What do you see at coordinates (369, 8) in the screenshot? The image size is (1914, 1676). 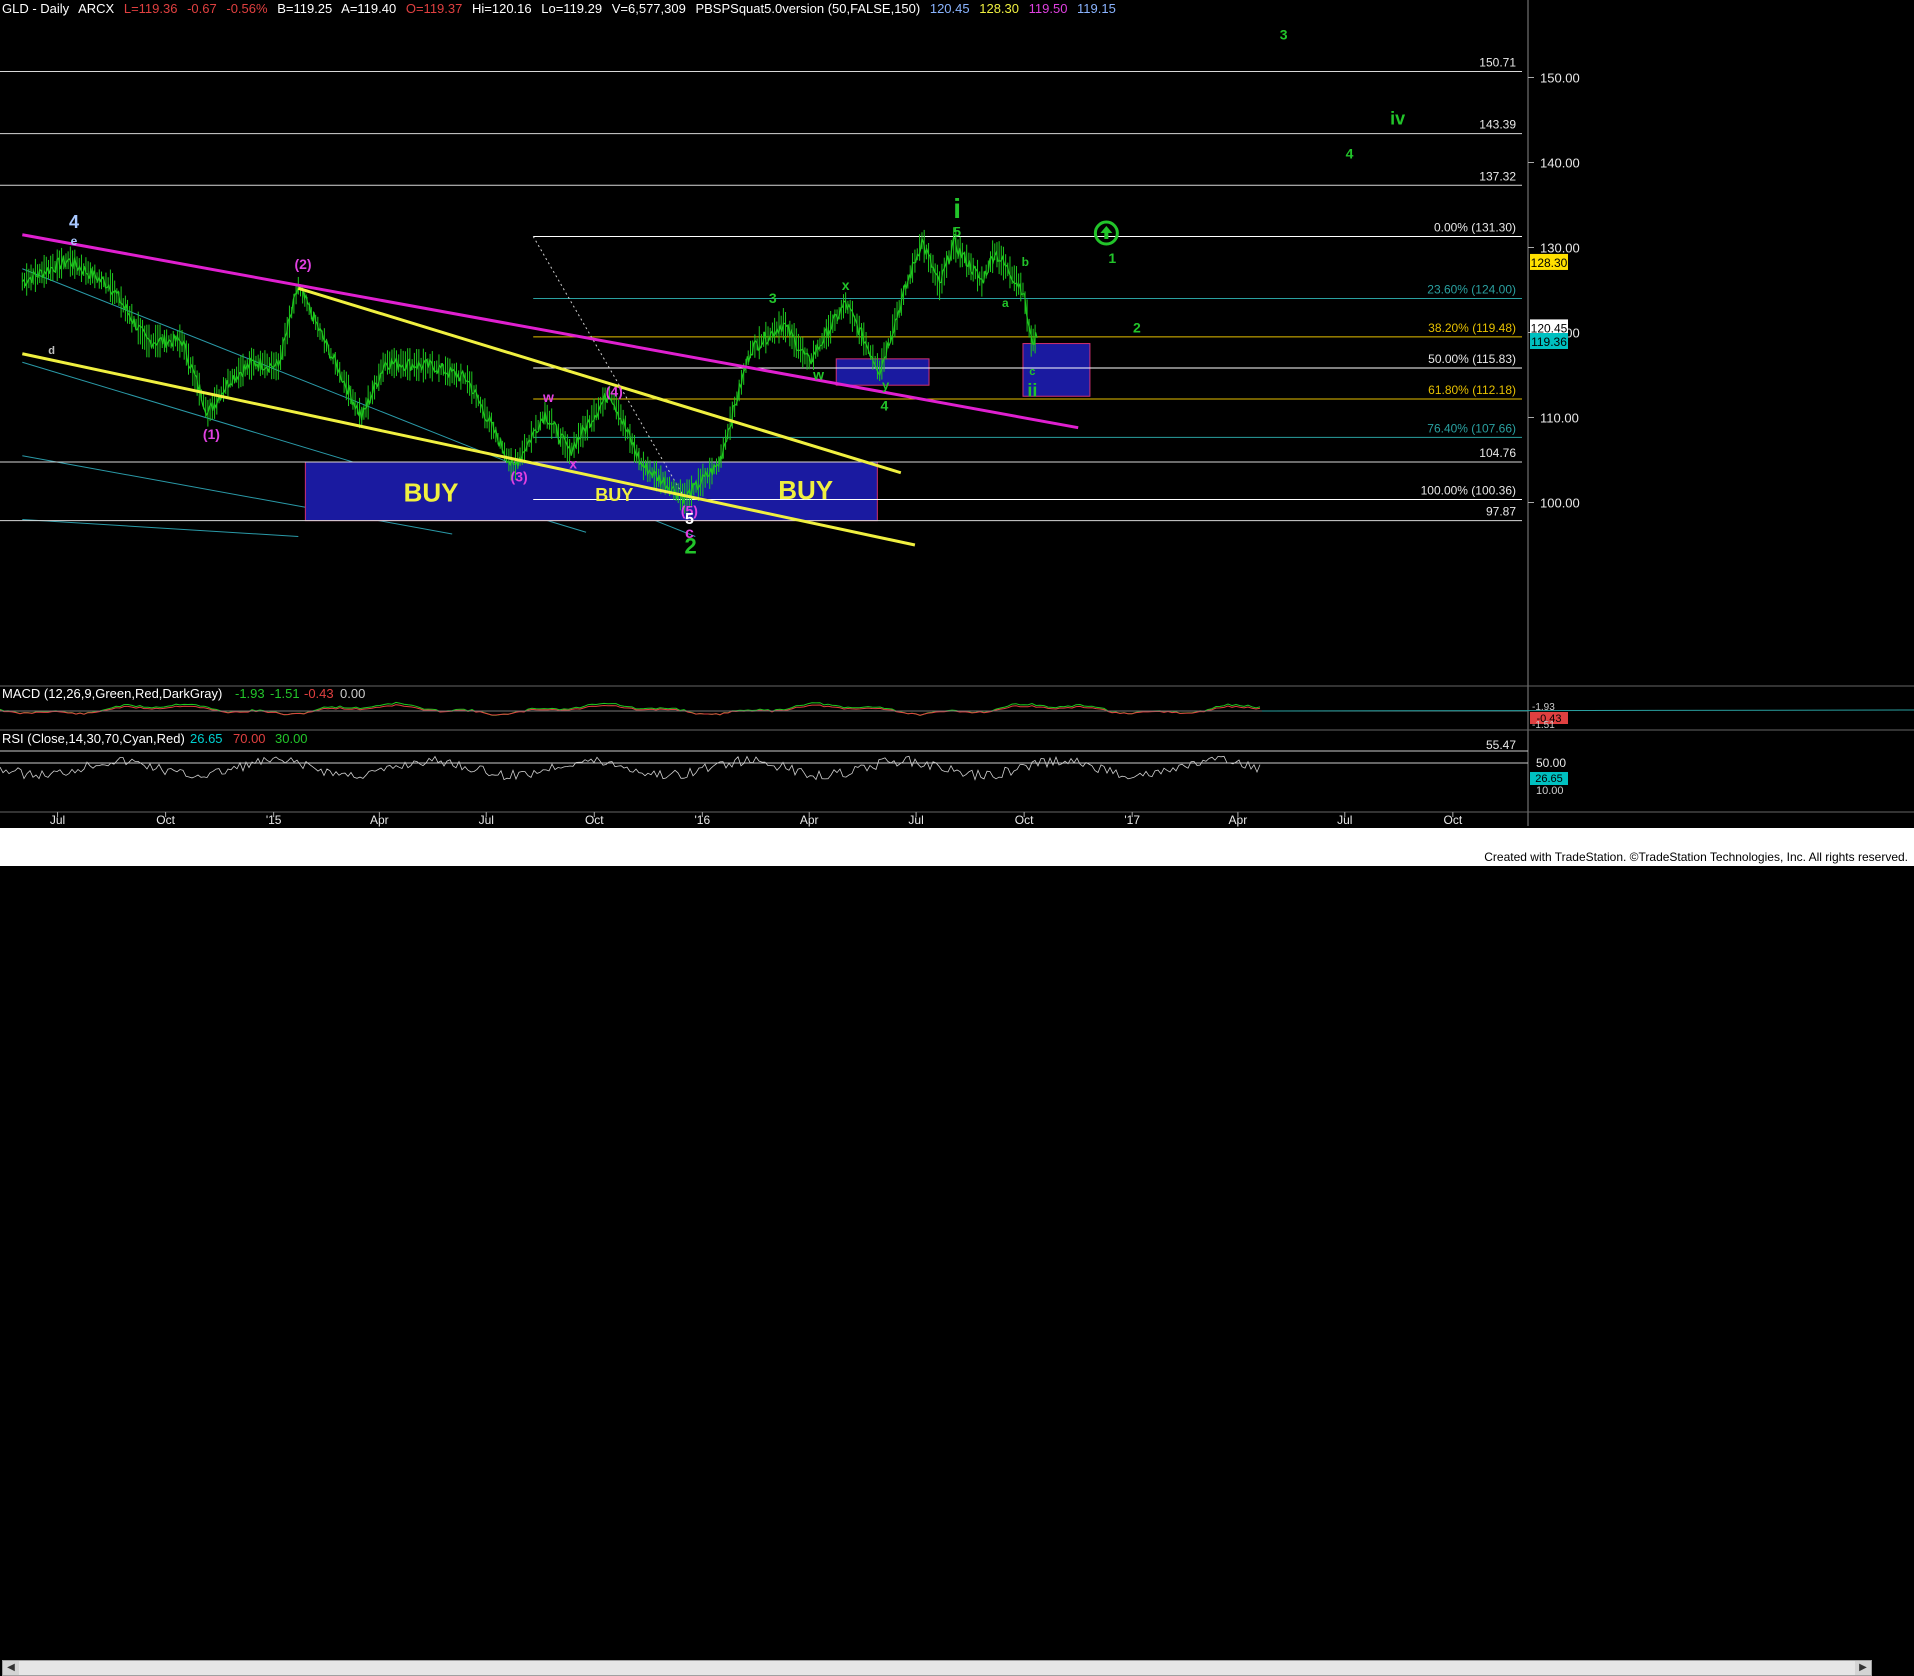 I see `ask-price: A=119.40` at bounding box center [369, 8].